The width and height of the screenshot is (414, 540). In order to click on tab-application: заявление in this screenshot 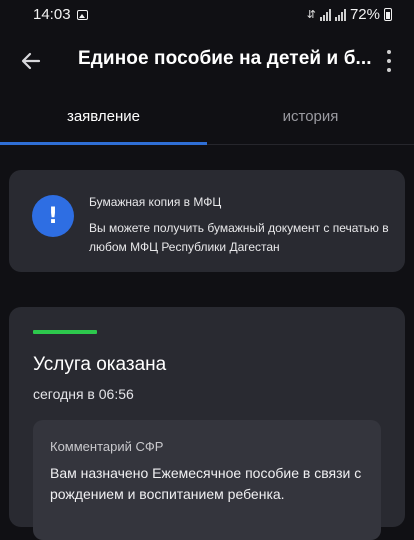, I will do `click(103, 120)`.